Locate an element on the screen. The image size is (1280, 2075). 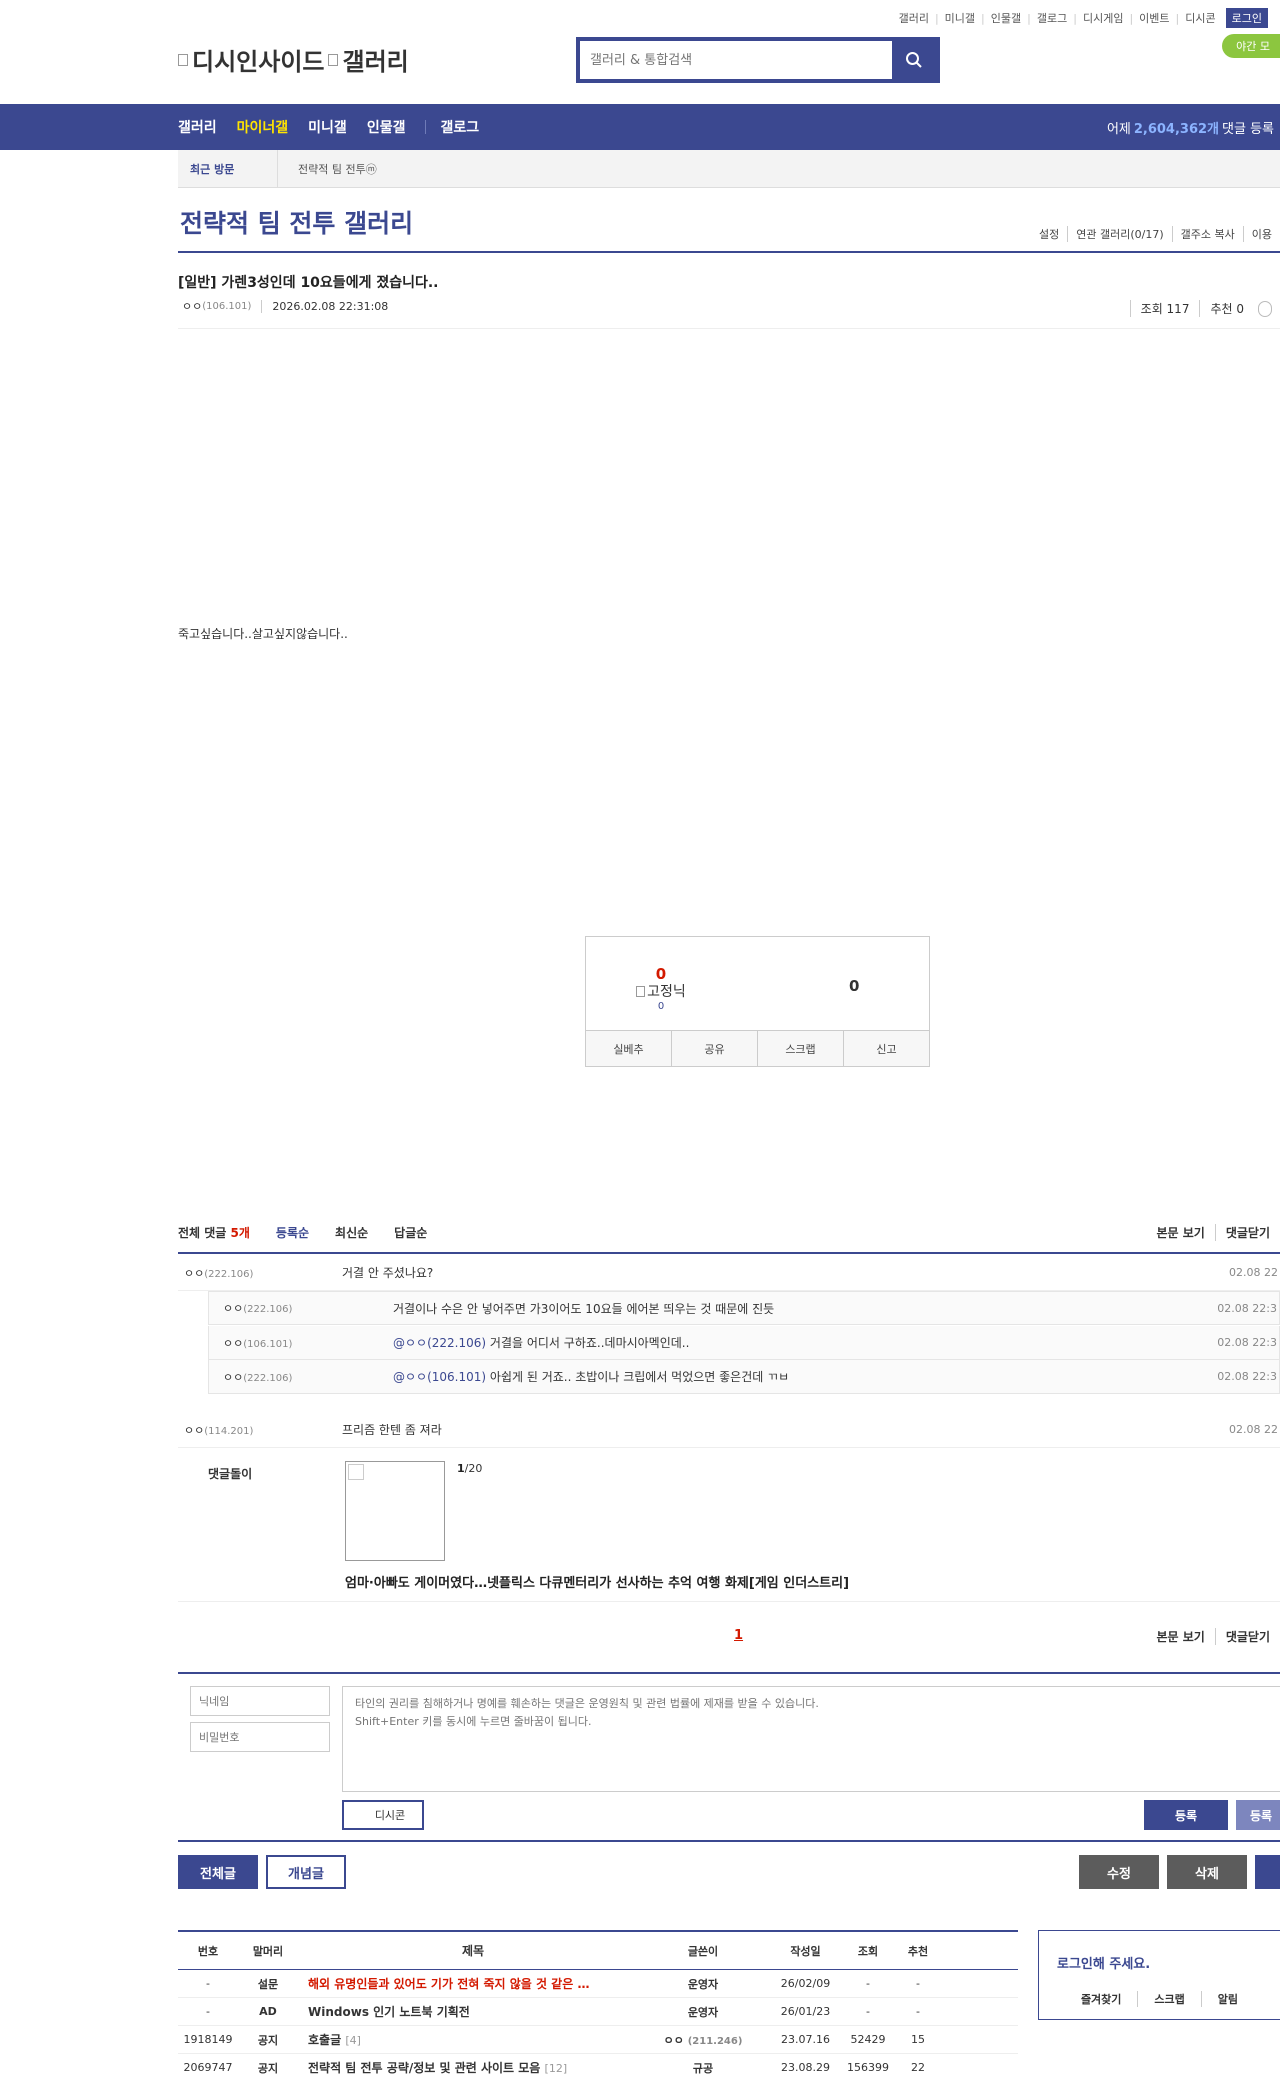
header-views: 조회 is located at coordinates (868, 1951).